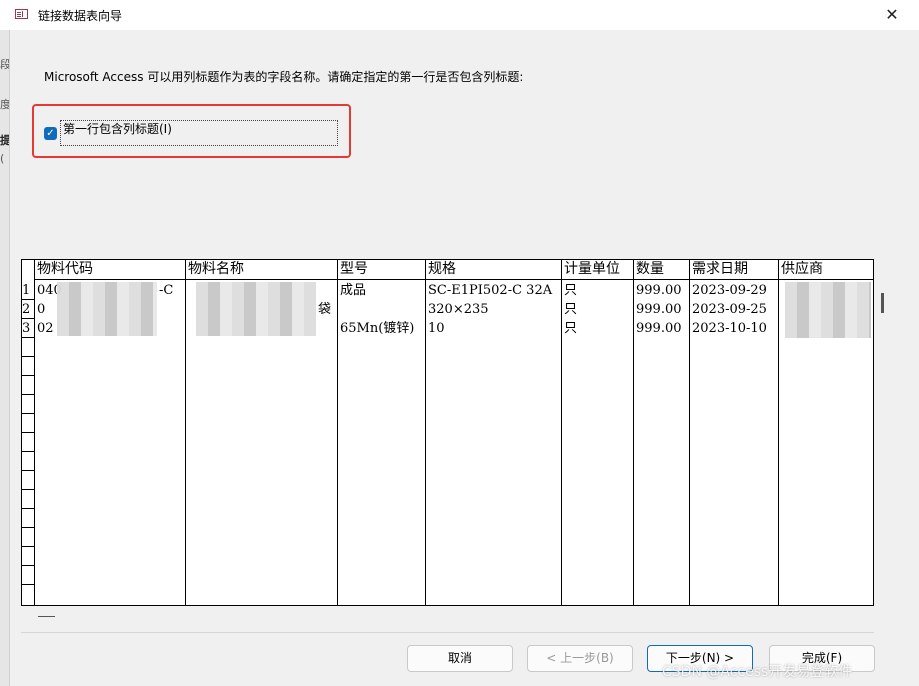 Image resolution: width=919 pixels, height=686 pixels. What do you see at coordinates (447, 632) in the screenshot?
I see `footer-divider` at bounding box center [447, 632].